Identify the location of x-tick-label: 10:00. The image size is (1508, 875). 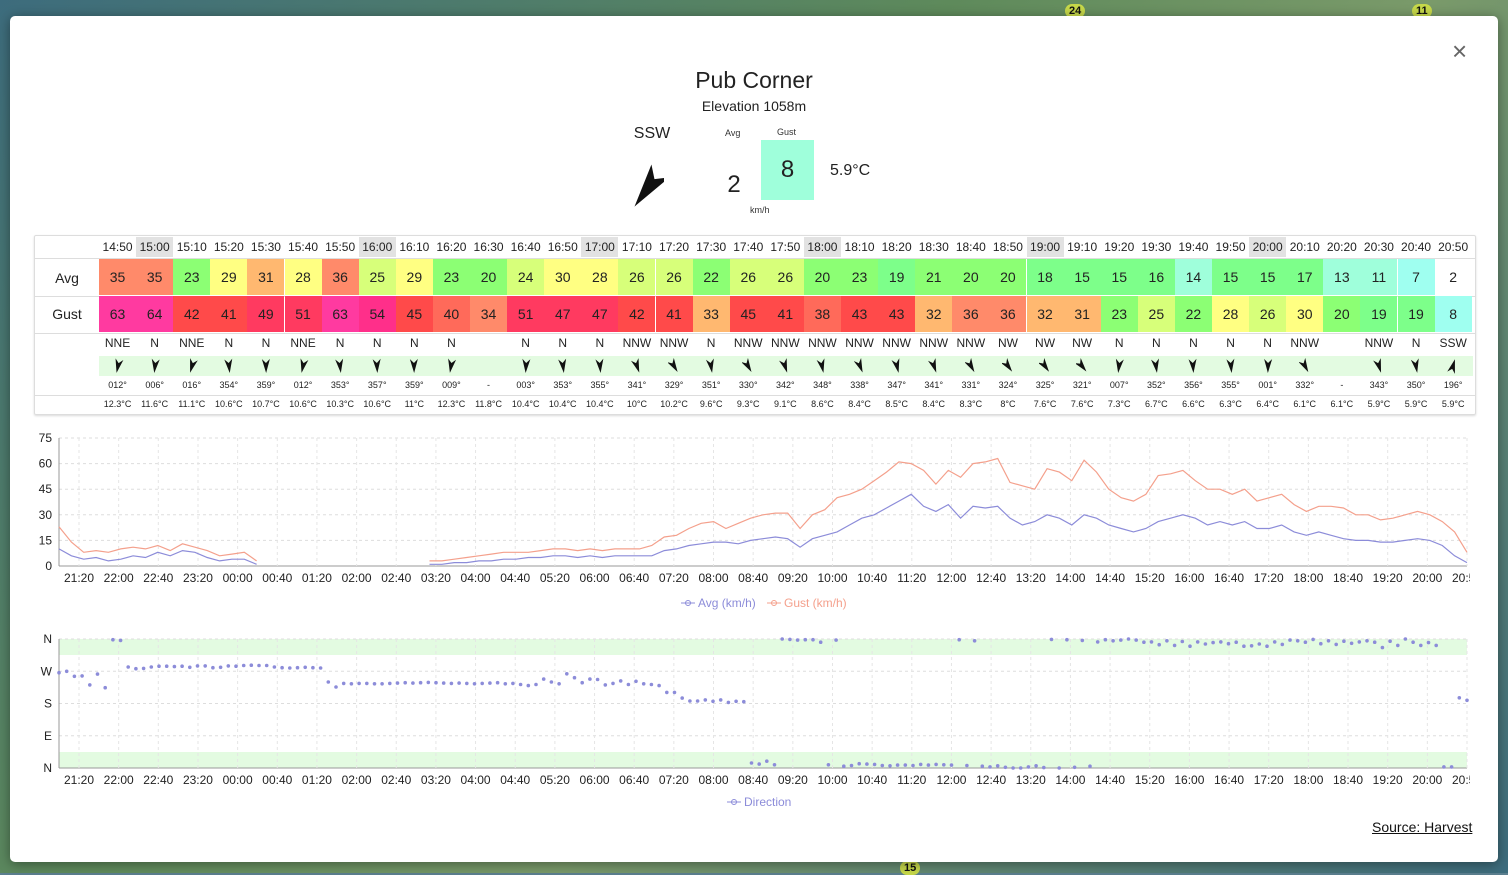
(832, 780).